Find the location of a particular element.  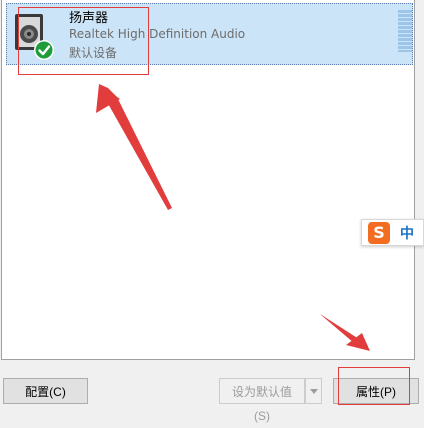

annotation-box-properties is located at coordinates (374, 386).